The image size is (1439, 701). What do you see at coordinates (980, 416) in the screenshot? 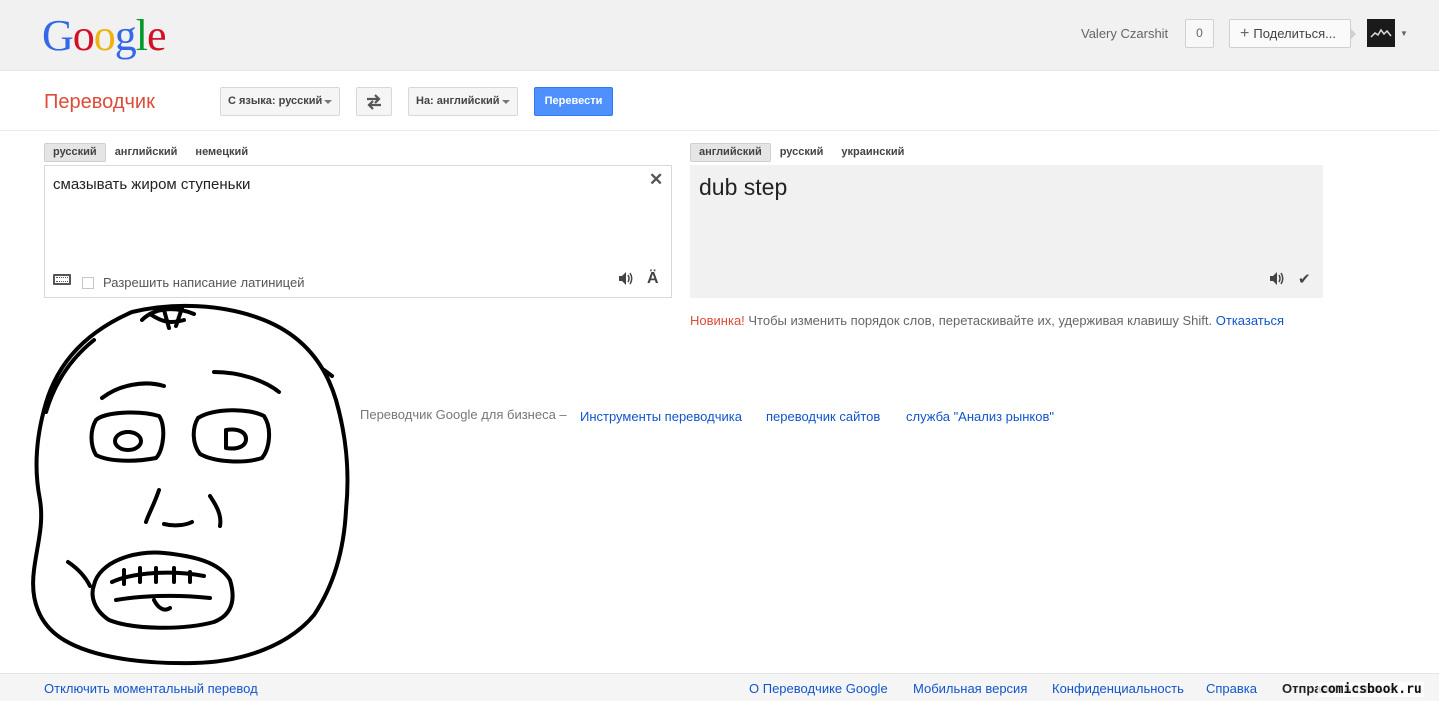
I see `market-analysis-link: служба "Анализ рынков"` at bounding box center [980, 416].